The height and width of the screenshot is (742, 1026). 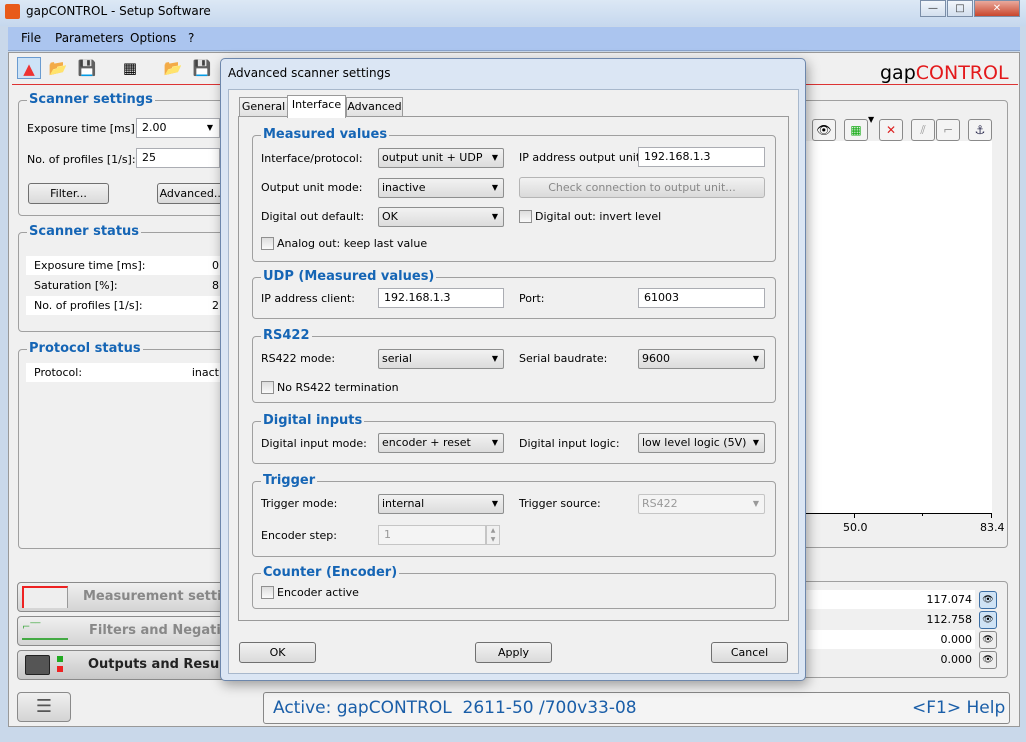 I want to click on filters-label: Filters and Negatio, so click(x=159, y=630).